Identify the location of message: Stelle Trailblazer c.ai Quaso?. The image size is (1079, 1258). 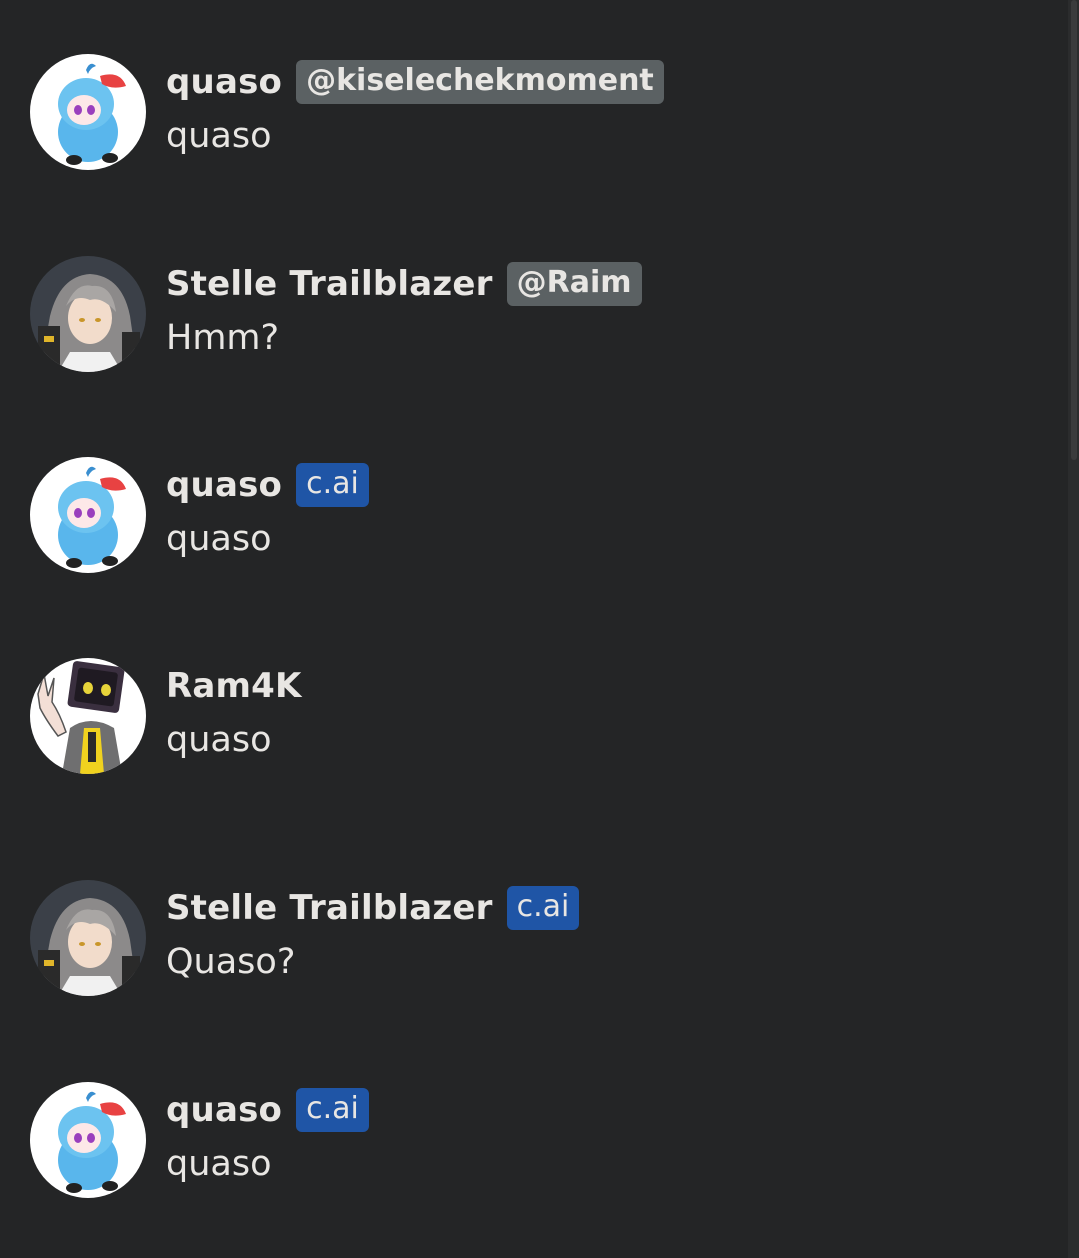
(530, 940).